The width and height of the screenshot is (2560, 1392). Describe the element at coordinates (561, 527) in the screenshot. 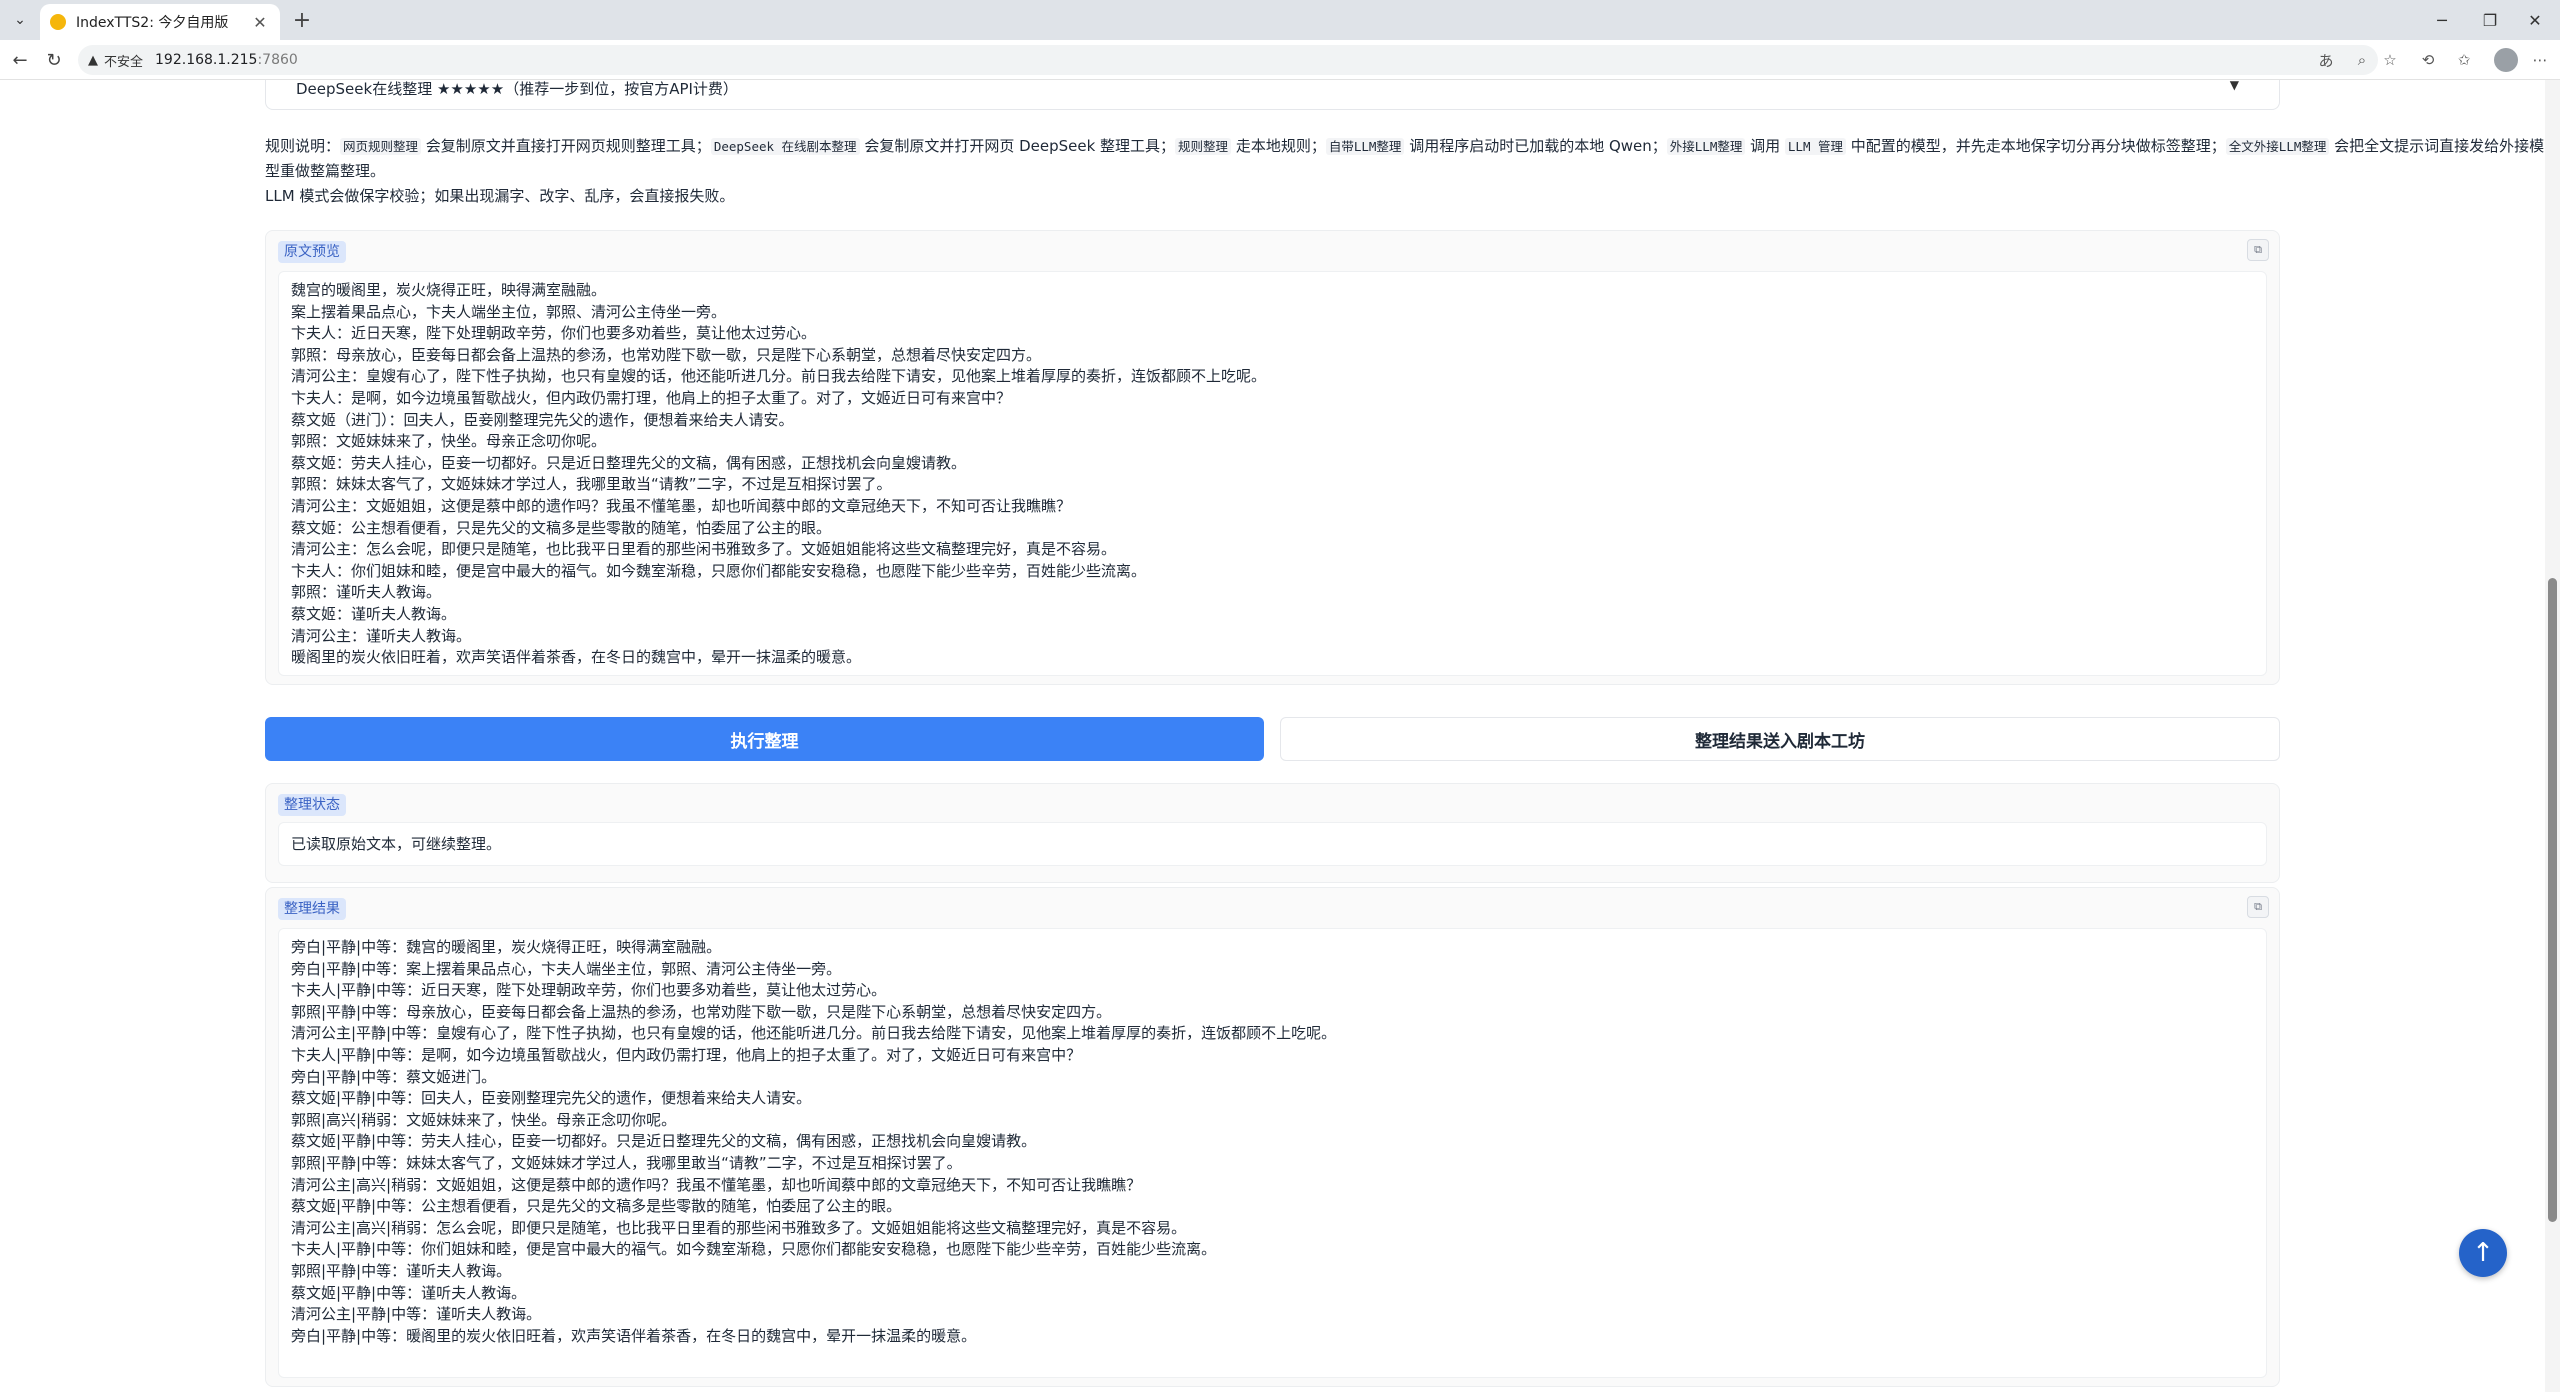

I see `text-line: 蔡文姬：公主想看便看，只是先父的文稿多是些零散的随笔，怕委屈了公主的眼。` at that location.